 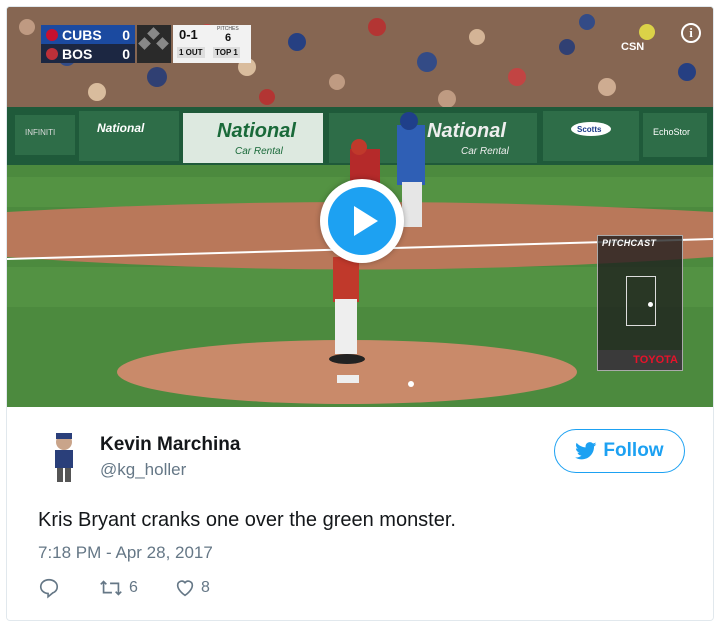 I want to click on ball-strike-count: 0-1, so click(x=188, y=34).